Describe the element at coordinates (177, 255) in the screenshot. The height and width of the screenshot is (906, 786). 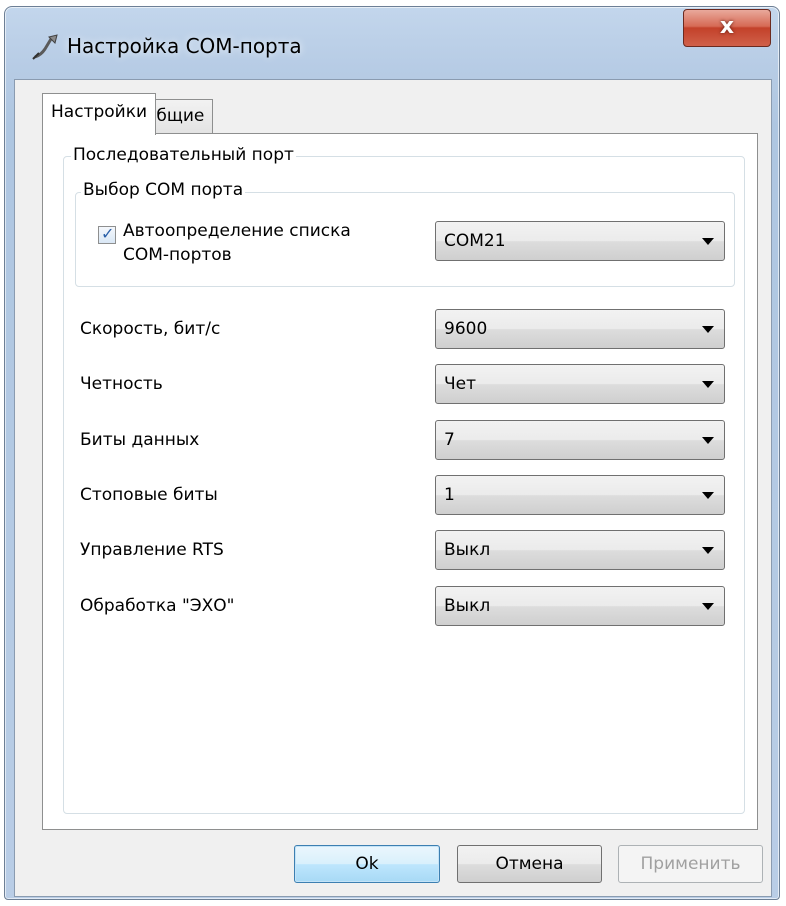
I see `autodetect-label-line2: COM-портов` at that location.